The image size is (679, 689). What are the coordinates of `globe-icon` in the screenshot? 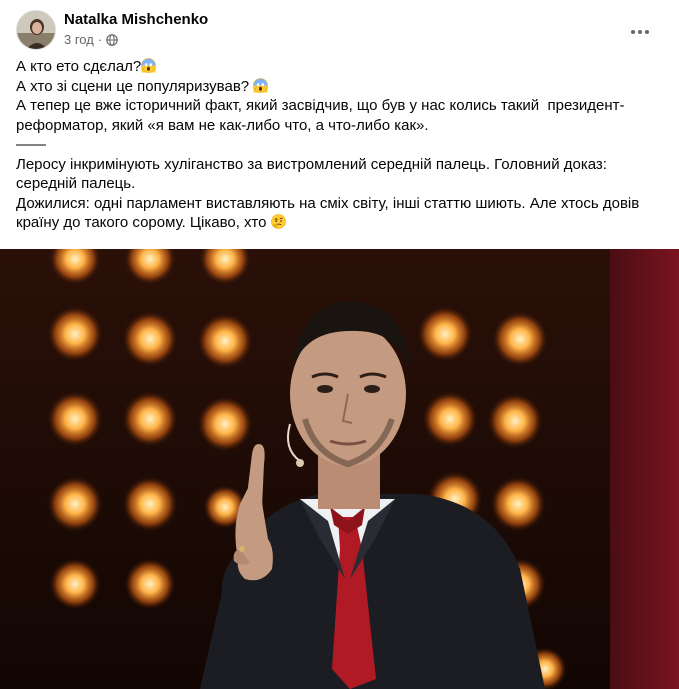 It's located at (112, 39).